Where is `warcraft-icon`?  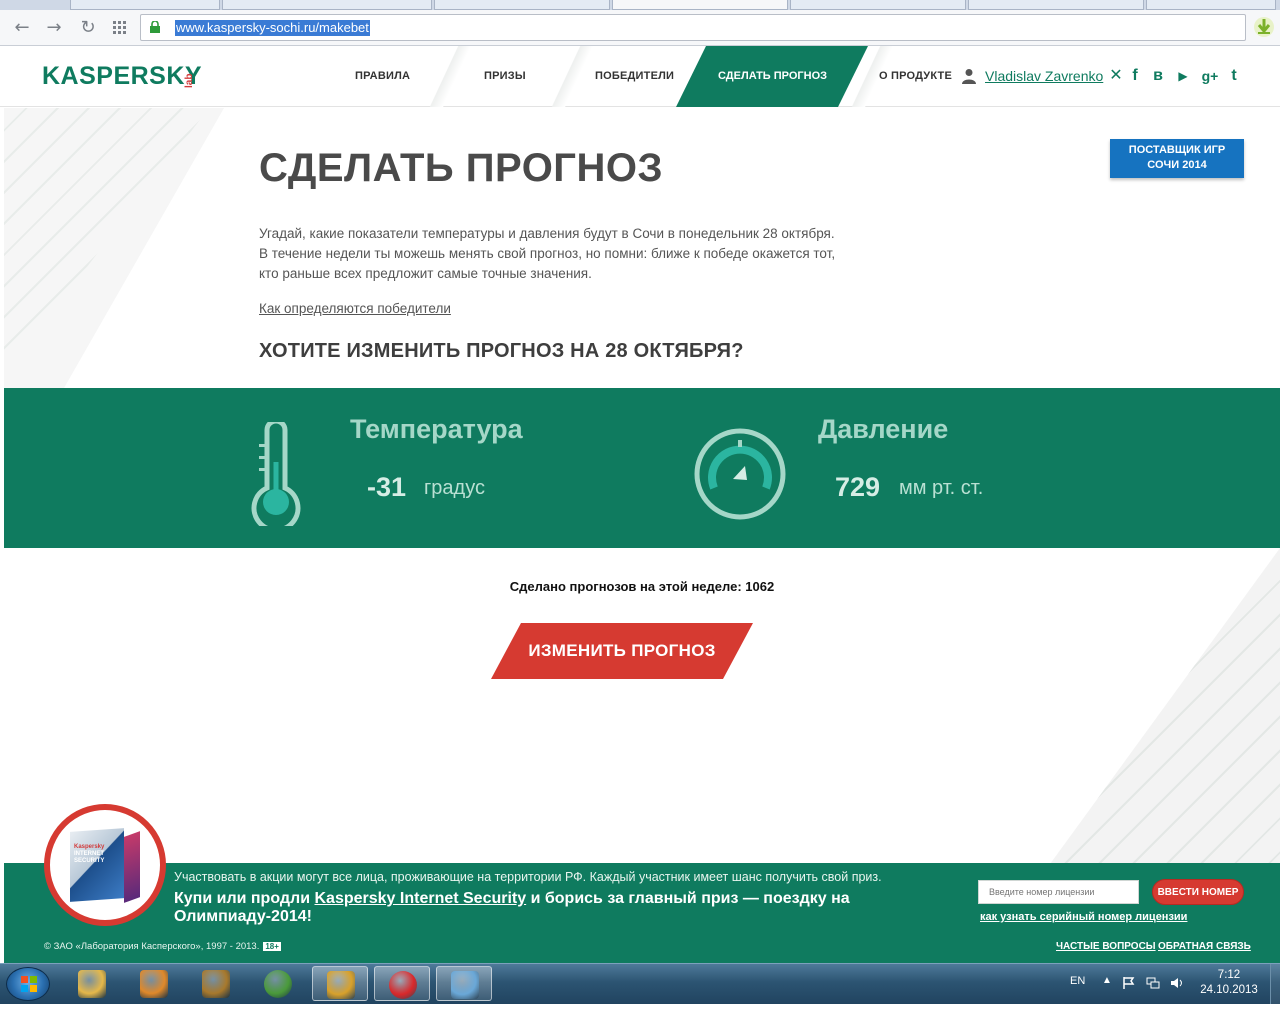
warcraft-icon is located at coordinates (216, 984).